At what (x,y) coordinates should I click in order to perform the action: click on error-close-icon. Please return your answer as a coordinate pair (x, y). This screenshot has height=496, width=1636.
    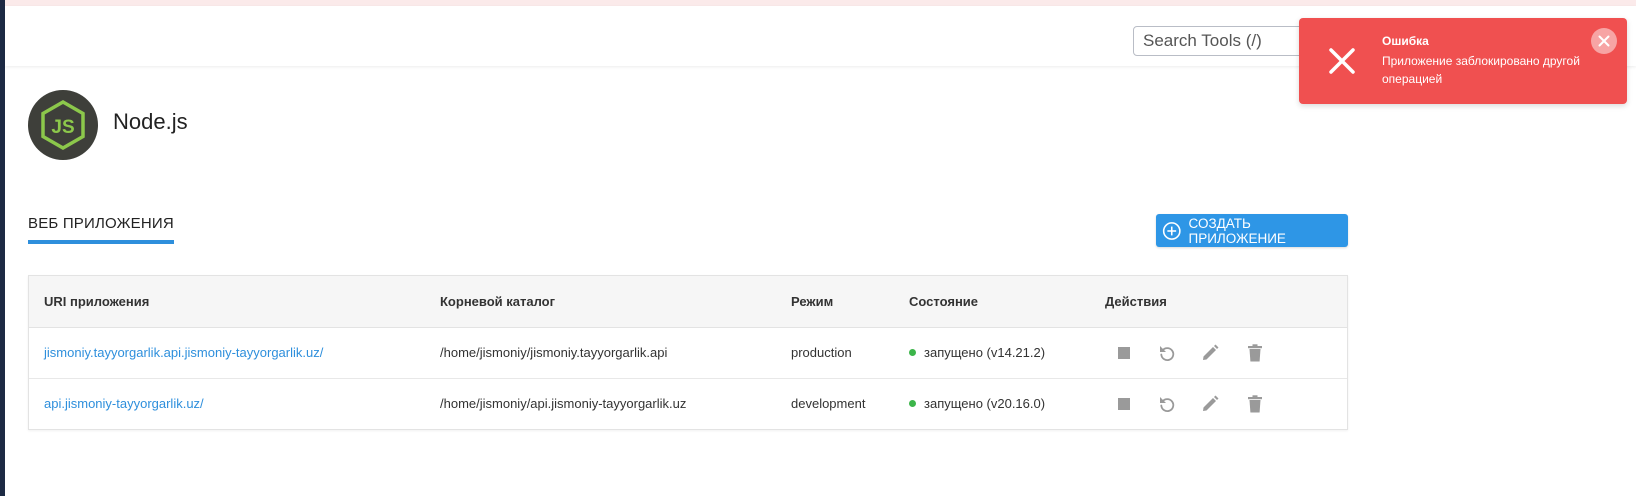
    Looking at the image, I should click on (1342, 61).